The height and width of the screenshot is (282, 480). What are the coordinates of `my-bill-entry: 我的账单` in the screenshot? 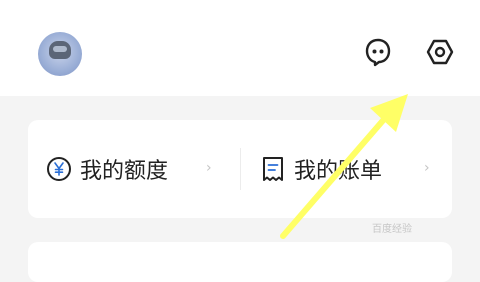 It's located at (321, 169).